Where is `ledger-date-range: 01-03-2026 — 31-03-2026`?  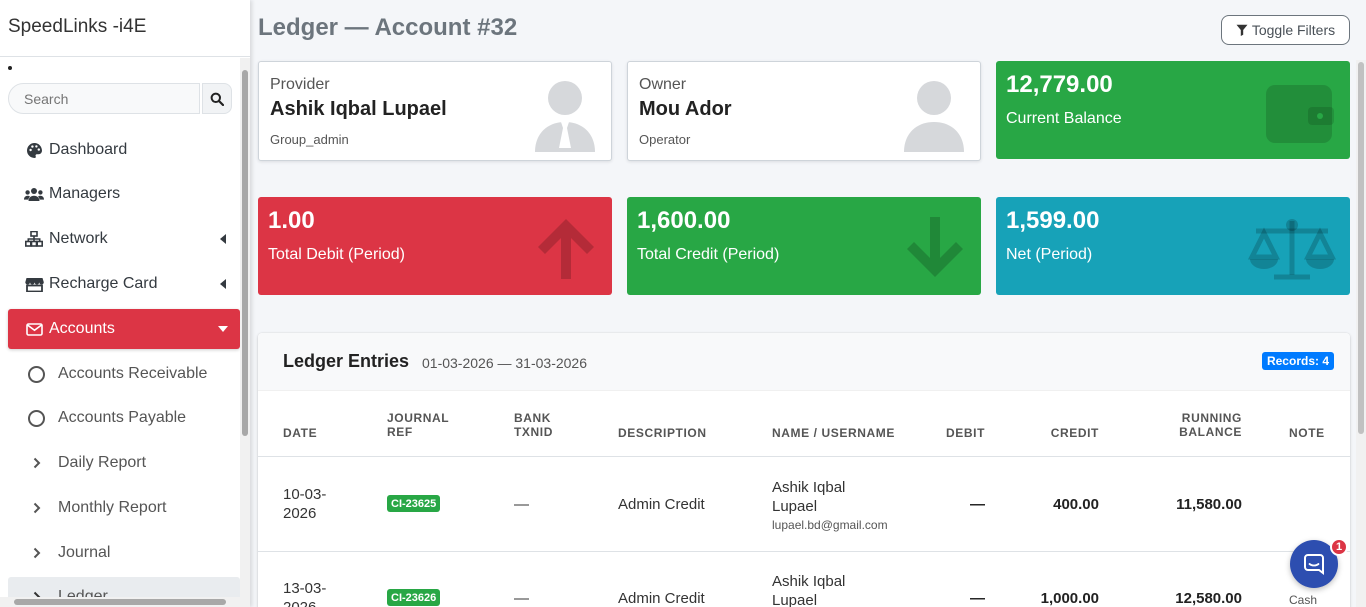
ledger-date-range: 01-03-2026 — 31-03-2026 is located at coordinates (505, 363).